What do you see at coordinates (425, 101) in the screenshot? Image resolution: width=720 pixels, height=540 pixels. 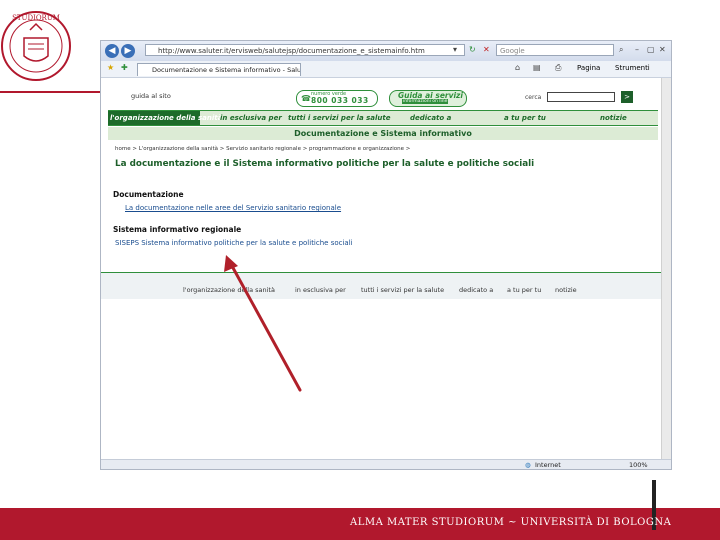 I see `guida-servizi-subtitle: informazioni on line` at bounding box center [425, 101].